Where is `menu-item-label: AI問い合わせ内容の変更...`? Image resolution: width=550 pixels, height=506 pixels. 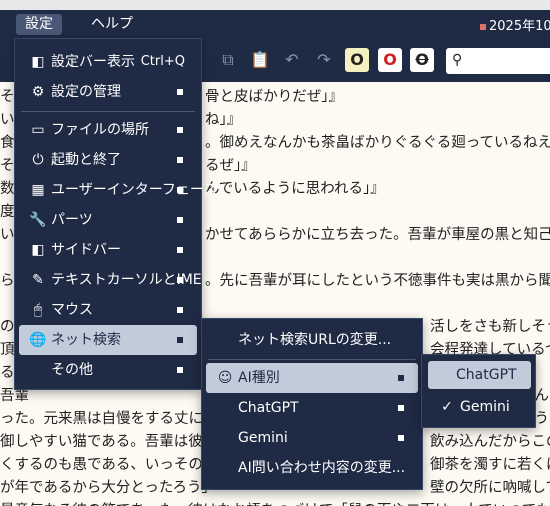 menu-item-label: AI問い合わせ内容の変更... is located at coordinates (322, 468).